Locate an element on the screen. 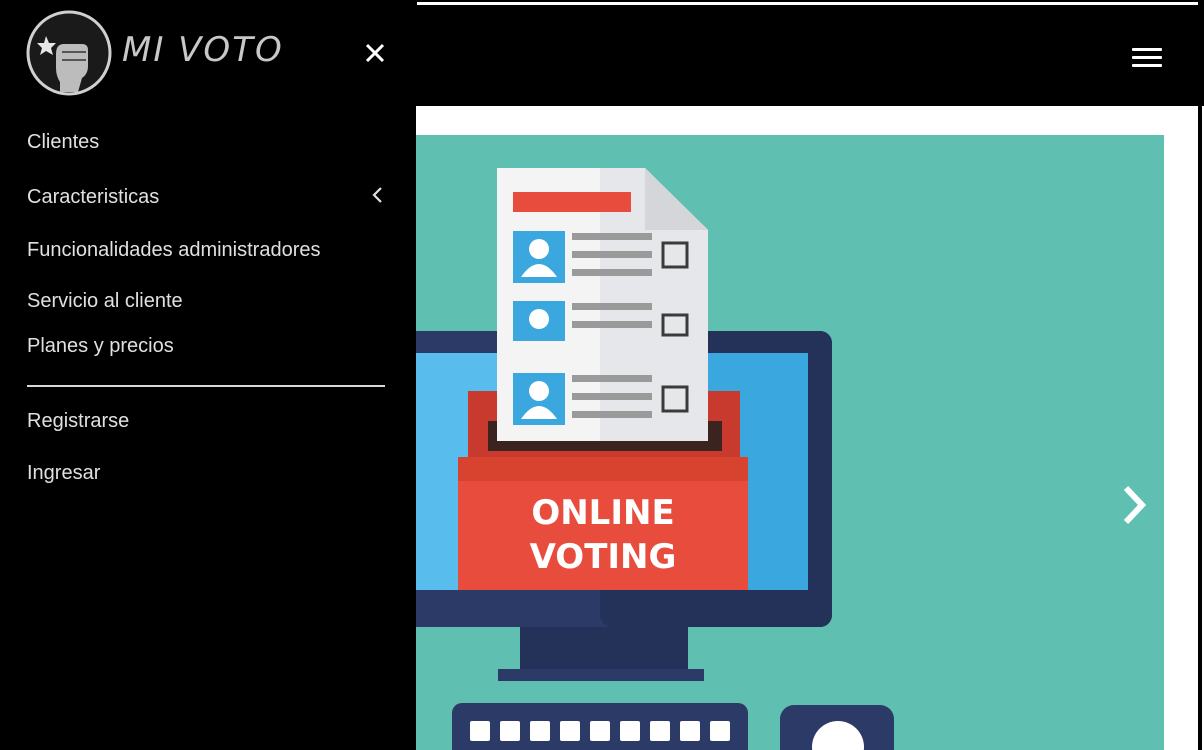  nav-item-funcionalidades: Funcionalidades administradores is located at coordinates (174, 250).